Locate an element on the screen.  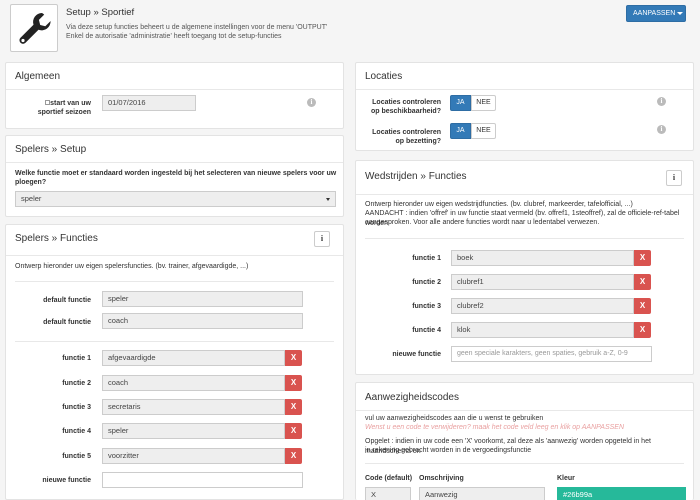
default-functie-select: speler is located at coordinates (175, 199).